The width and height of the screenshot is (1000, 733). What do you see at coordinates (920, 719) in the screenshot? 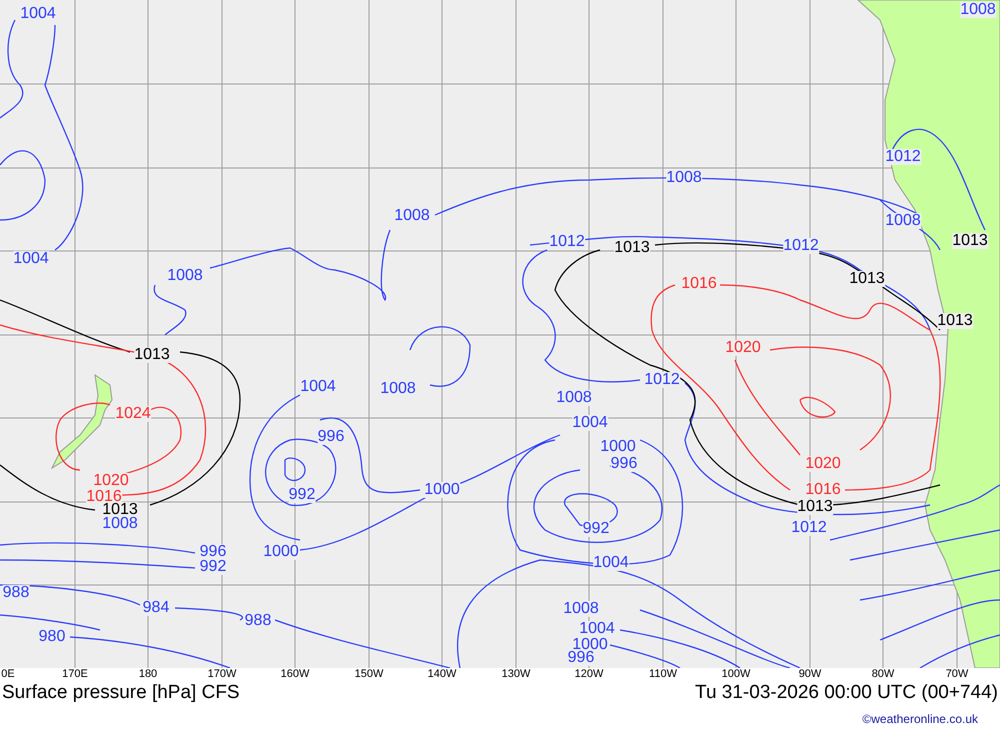
I see `credit-text: ©weatheronline.co.uk` at bounding box center [920, 719].